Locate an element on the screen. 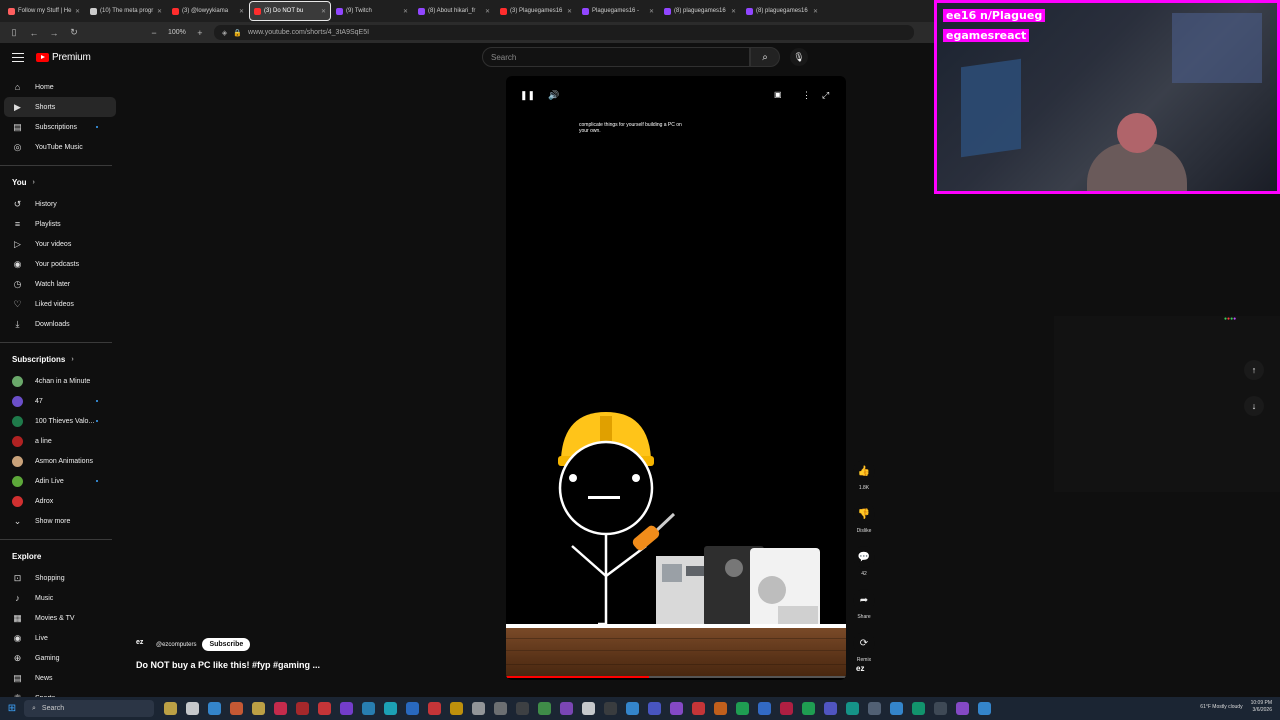  sidebar-item: 4chan in a Minute is located at coordinates (60, 381).